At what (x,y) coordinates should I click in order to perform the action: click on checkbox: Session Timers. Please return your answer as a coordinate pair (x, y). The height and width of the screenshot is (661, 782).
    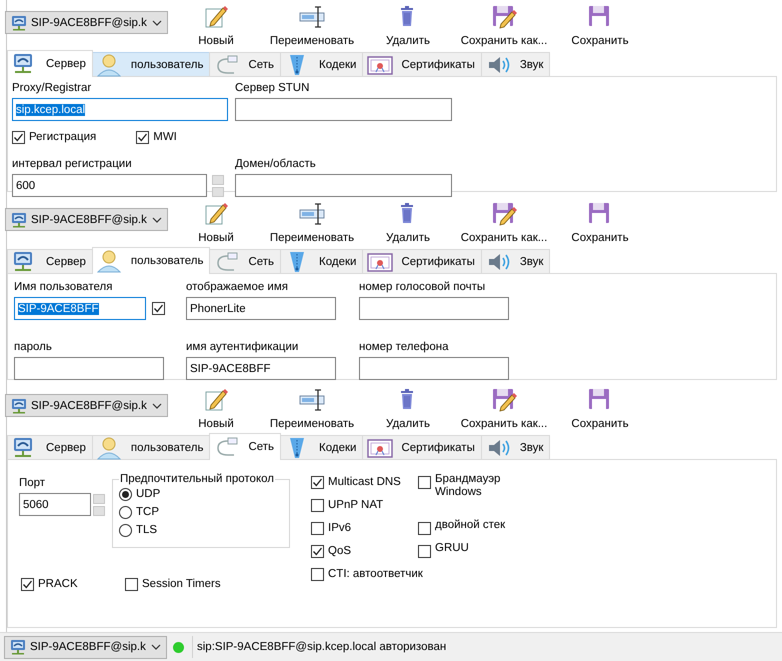
    Looking at the image, I should click on (173, 584).